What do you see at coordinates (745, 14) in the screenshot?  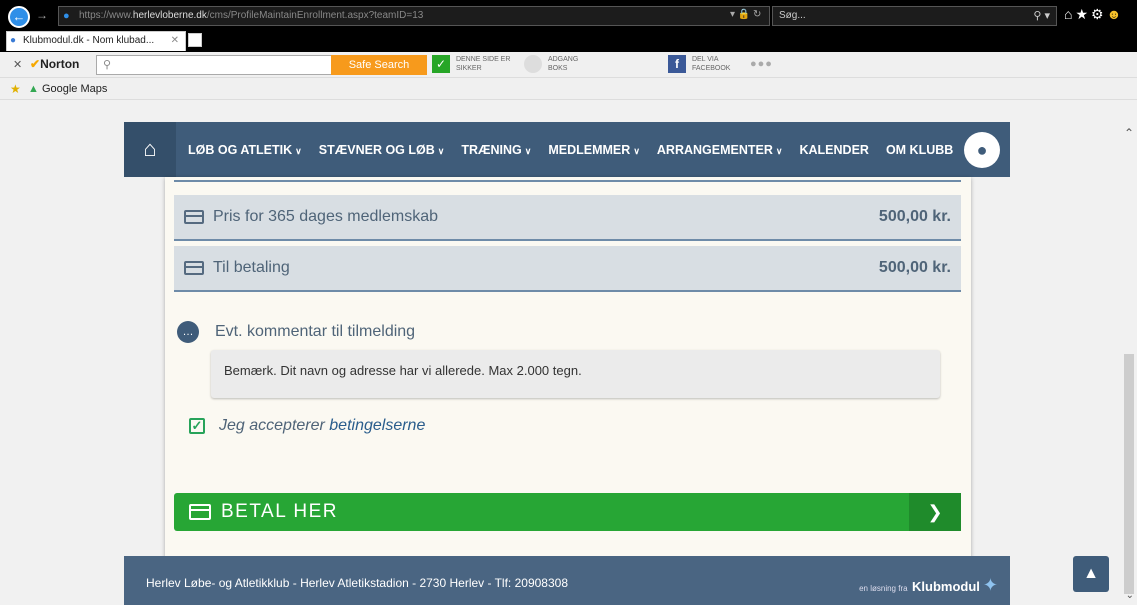 I see `lock-refresh-icons: ▾ 🔒 ↻` at bounding box center [745, 14].